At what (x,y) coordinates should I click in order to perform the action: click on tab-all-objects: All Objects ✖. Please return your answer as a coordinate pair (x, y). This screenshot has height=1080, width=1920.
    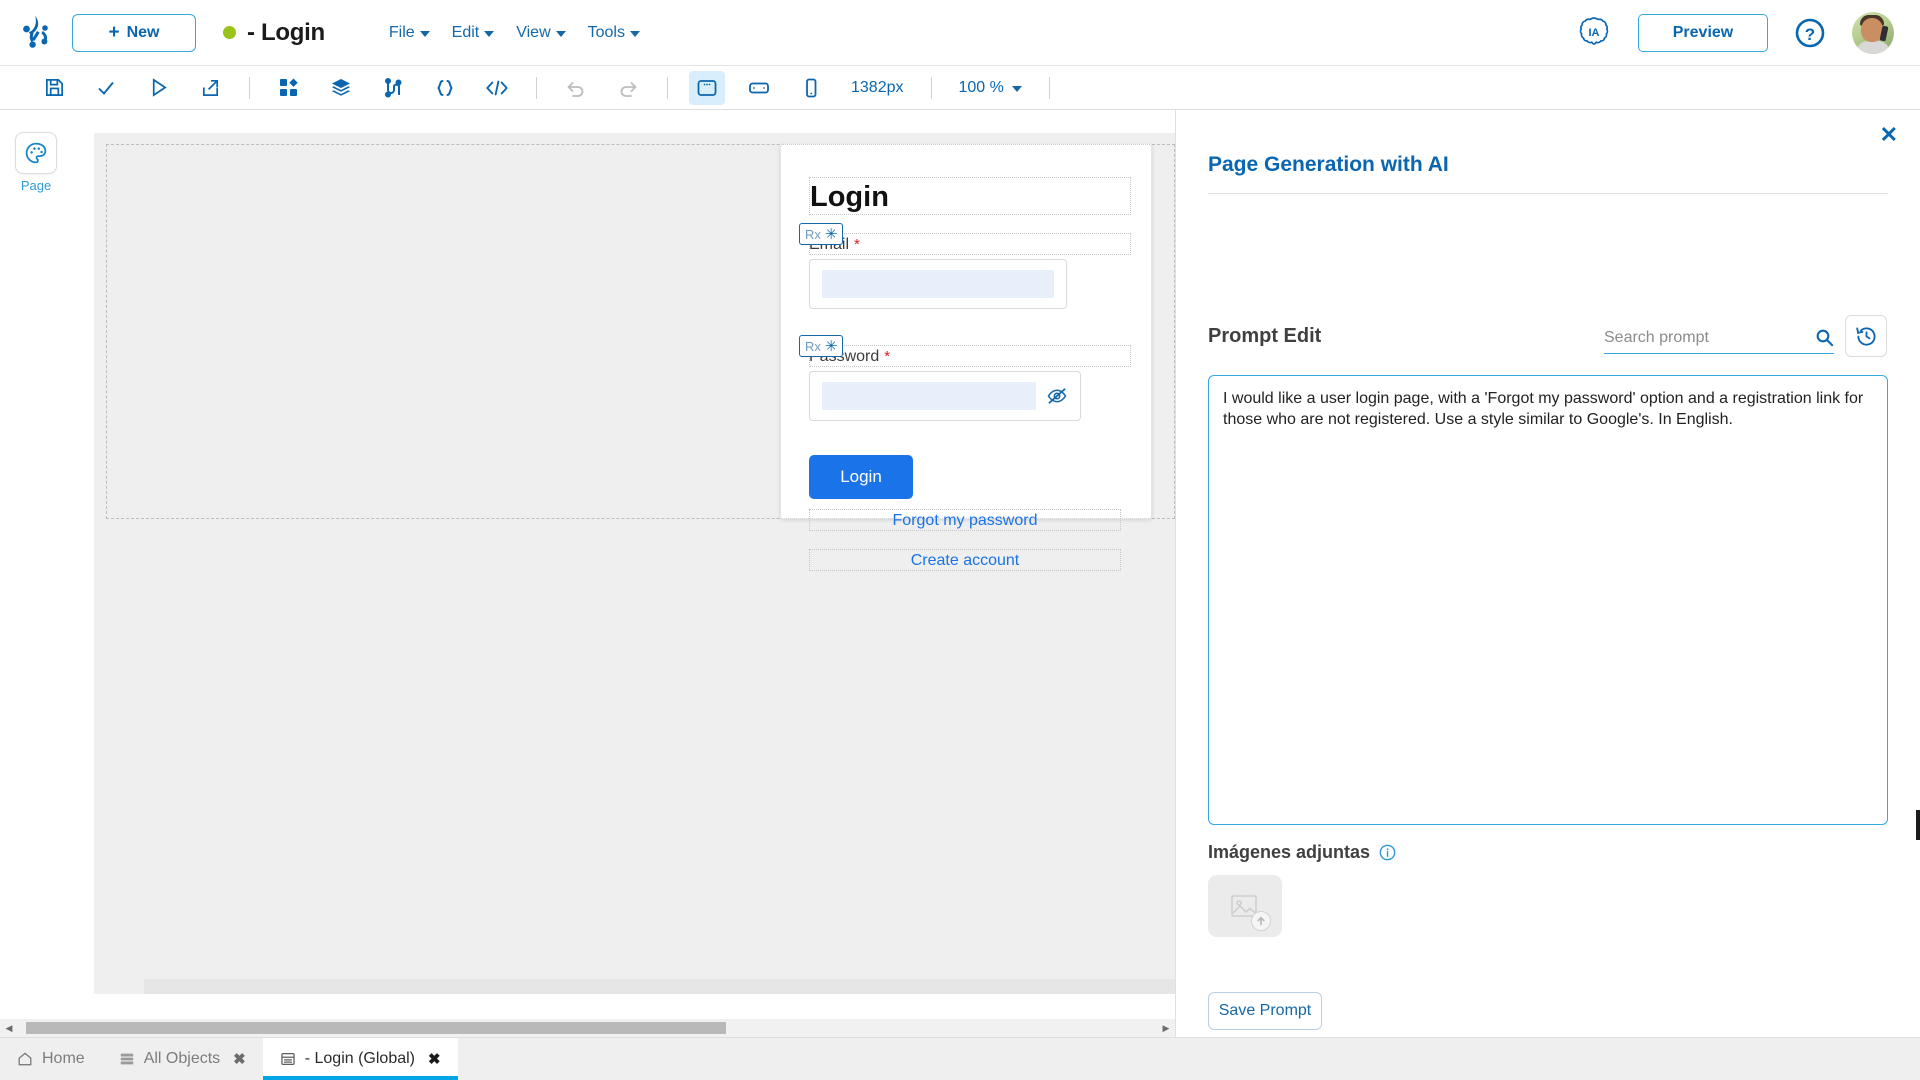
    Looking at the image, I should click on (182, 1059).